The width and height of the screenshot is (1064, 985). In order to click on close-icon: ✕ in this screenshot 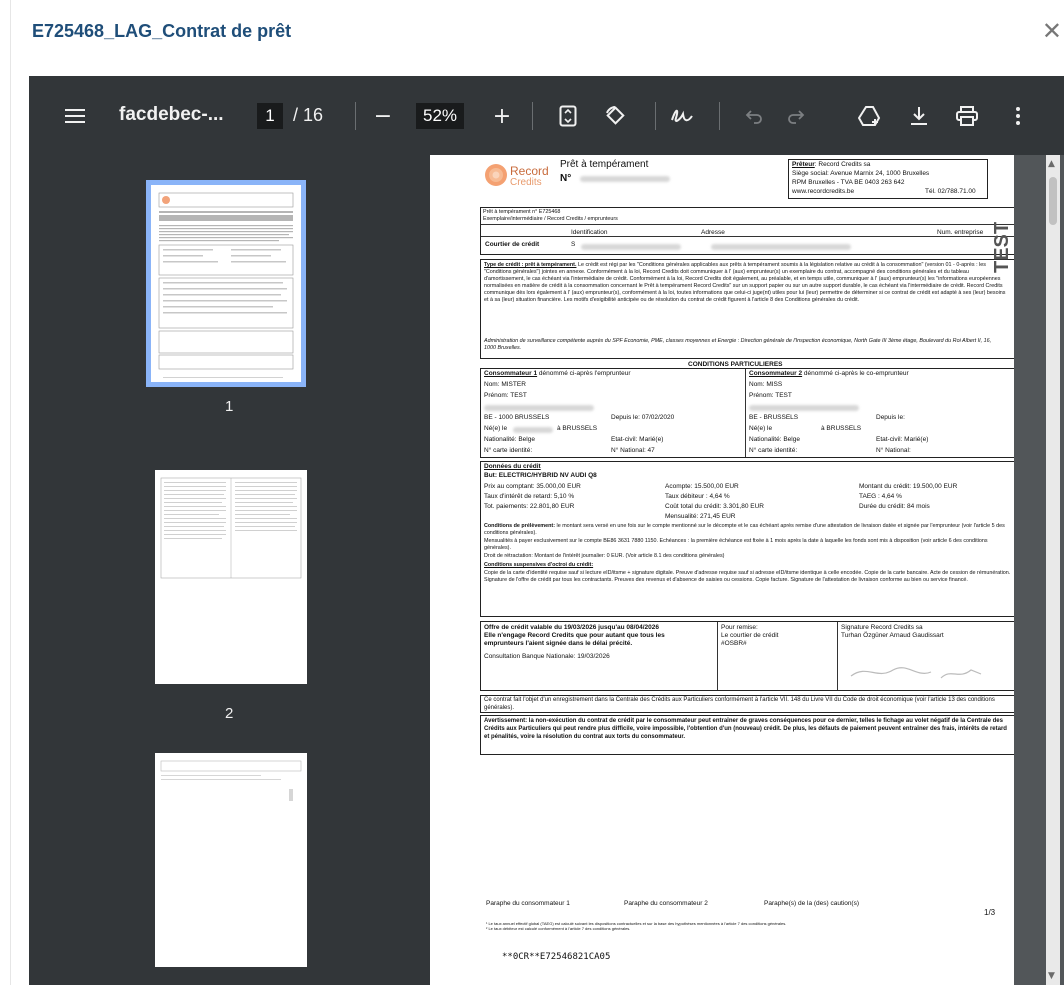, I will do `click(1052, 31)`.